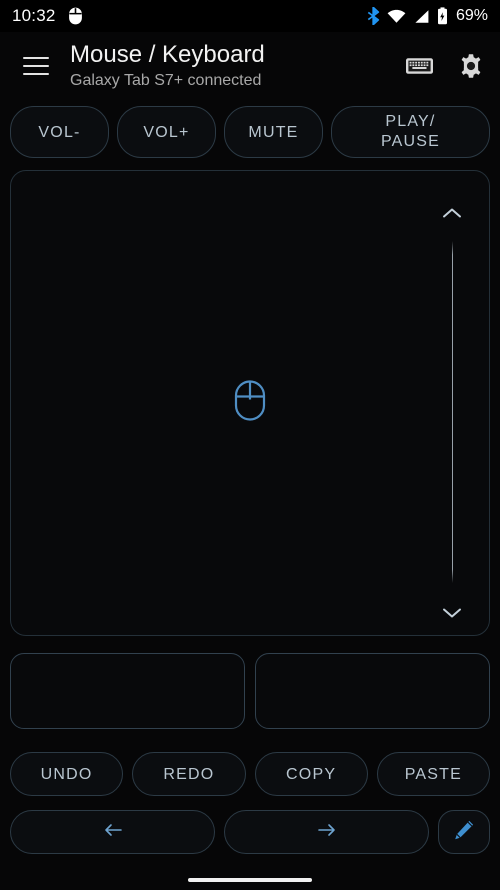 The height and width of the screenshot is (890, 500). I want to click on edit-actions-row: UNDO REDO COPY PASTE, so click(250, 774).